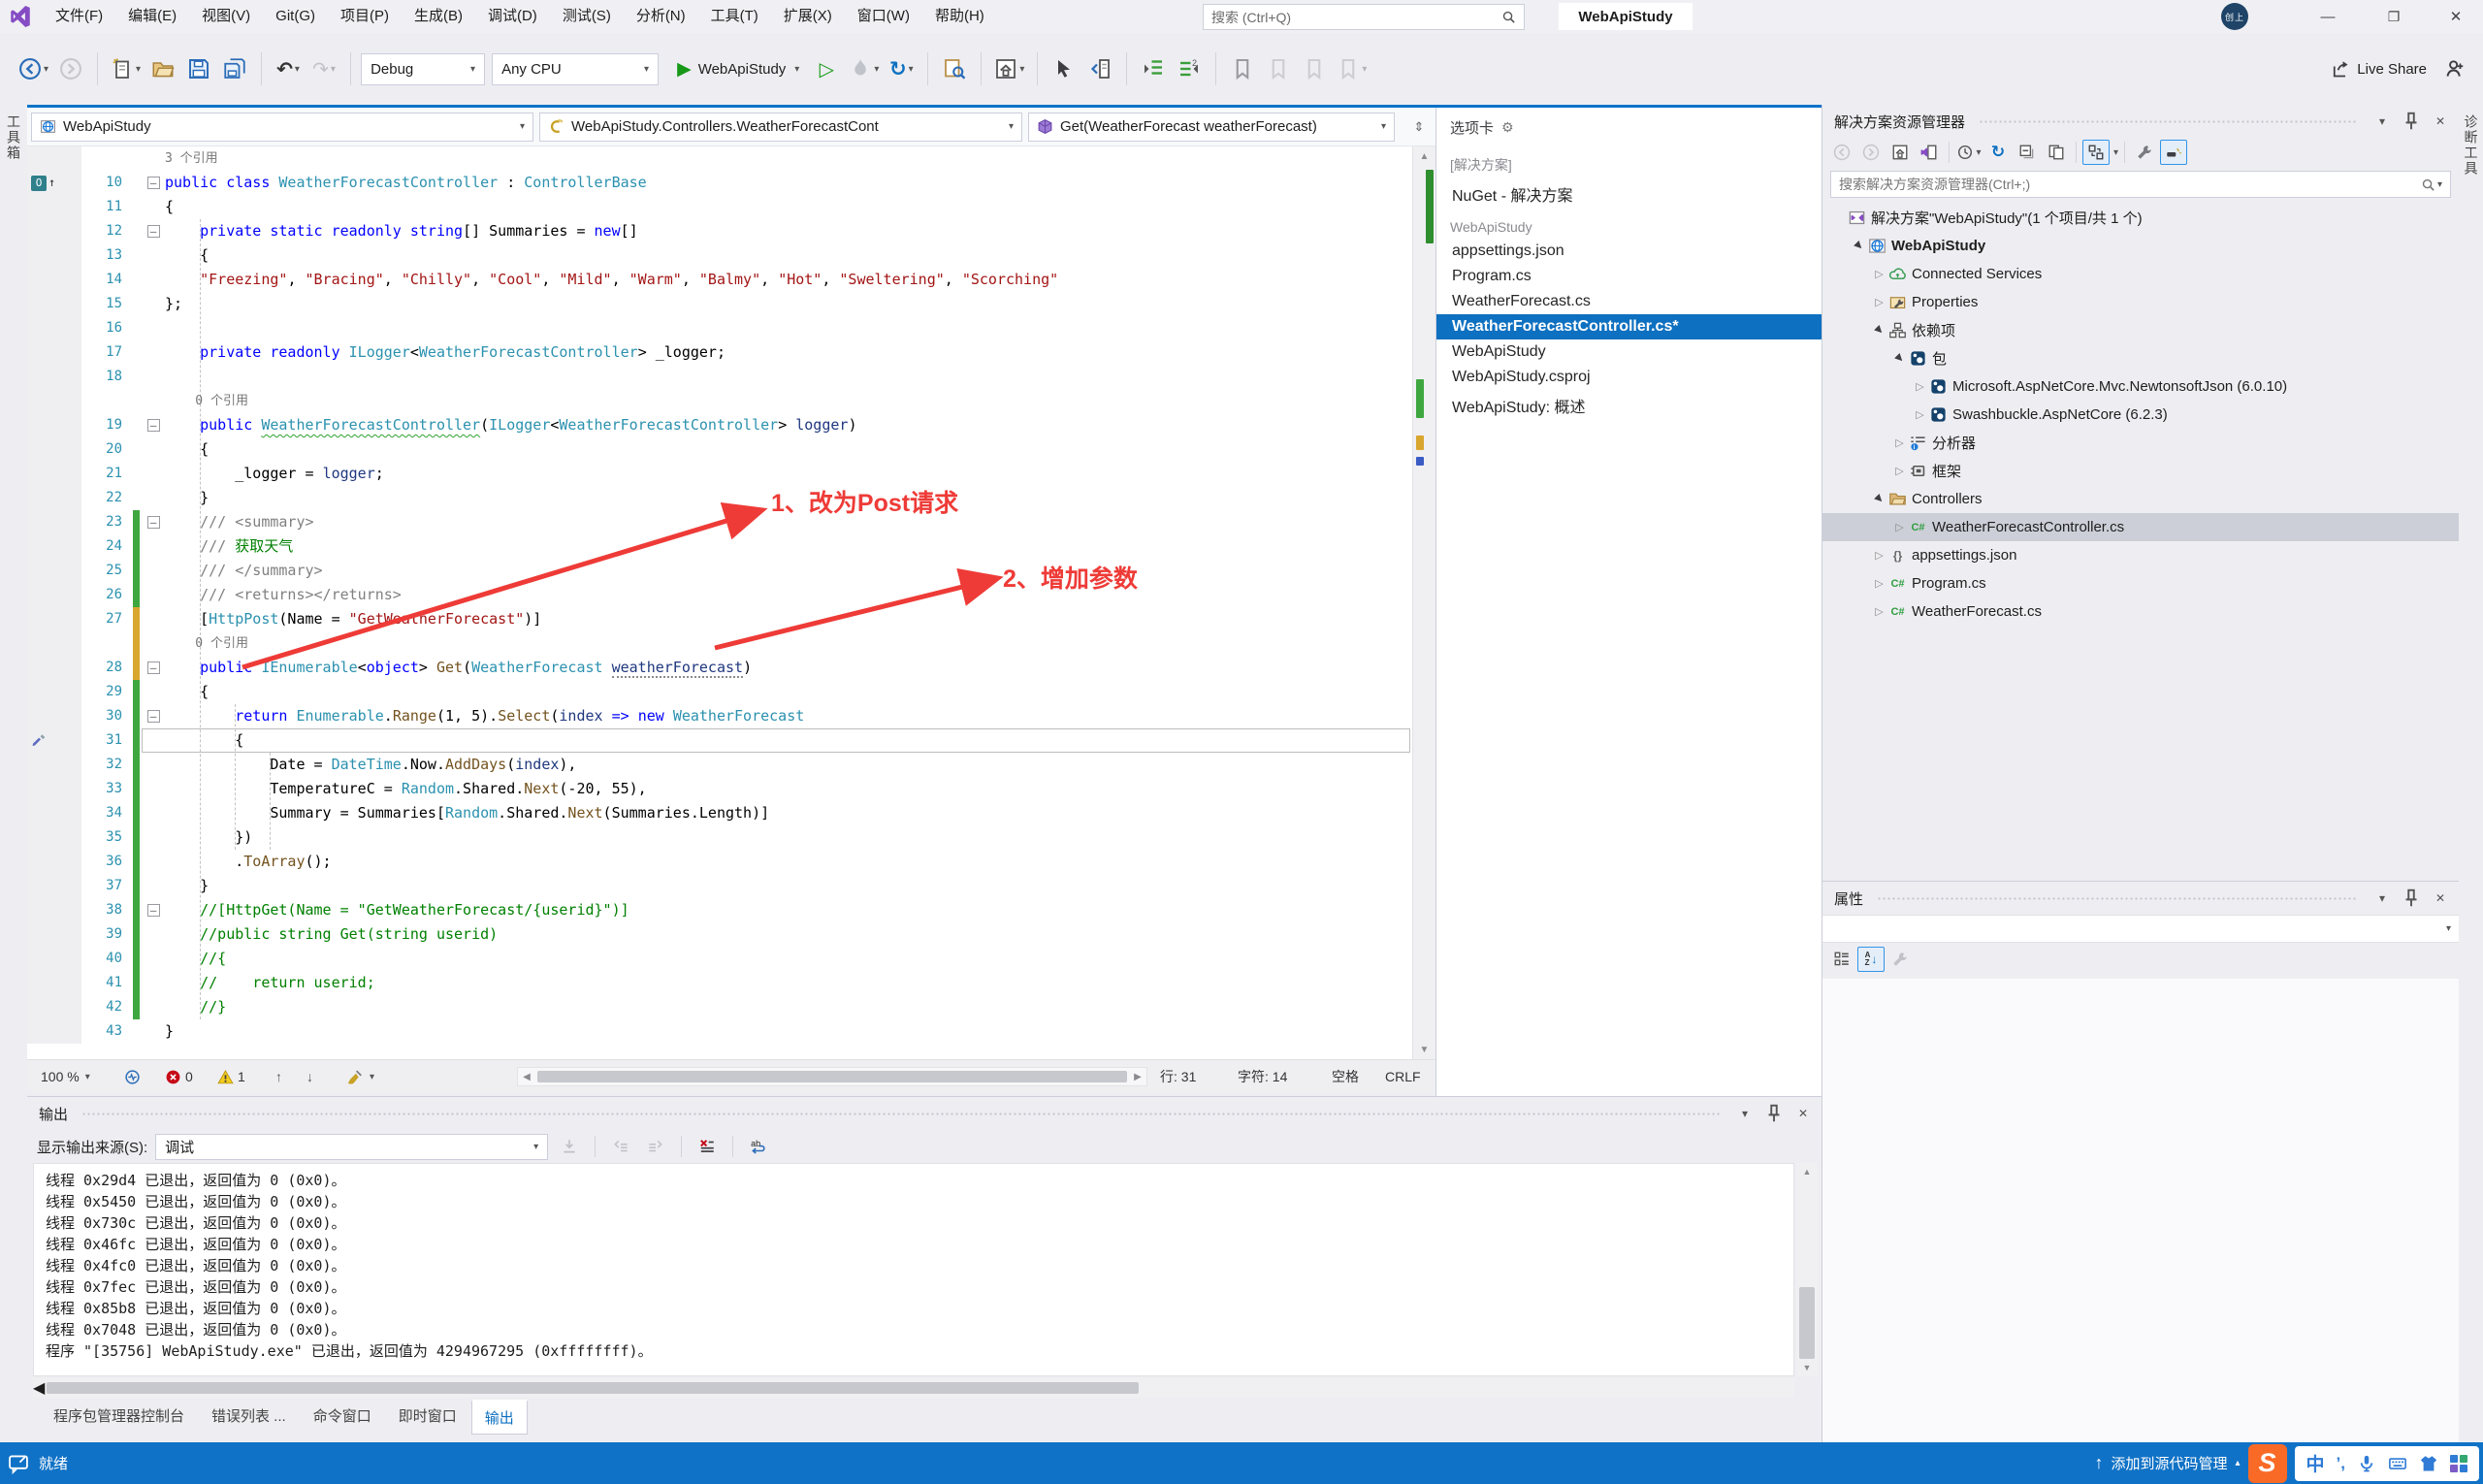  I want to click on drag-grip, so click(2118, 898).